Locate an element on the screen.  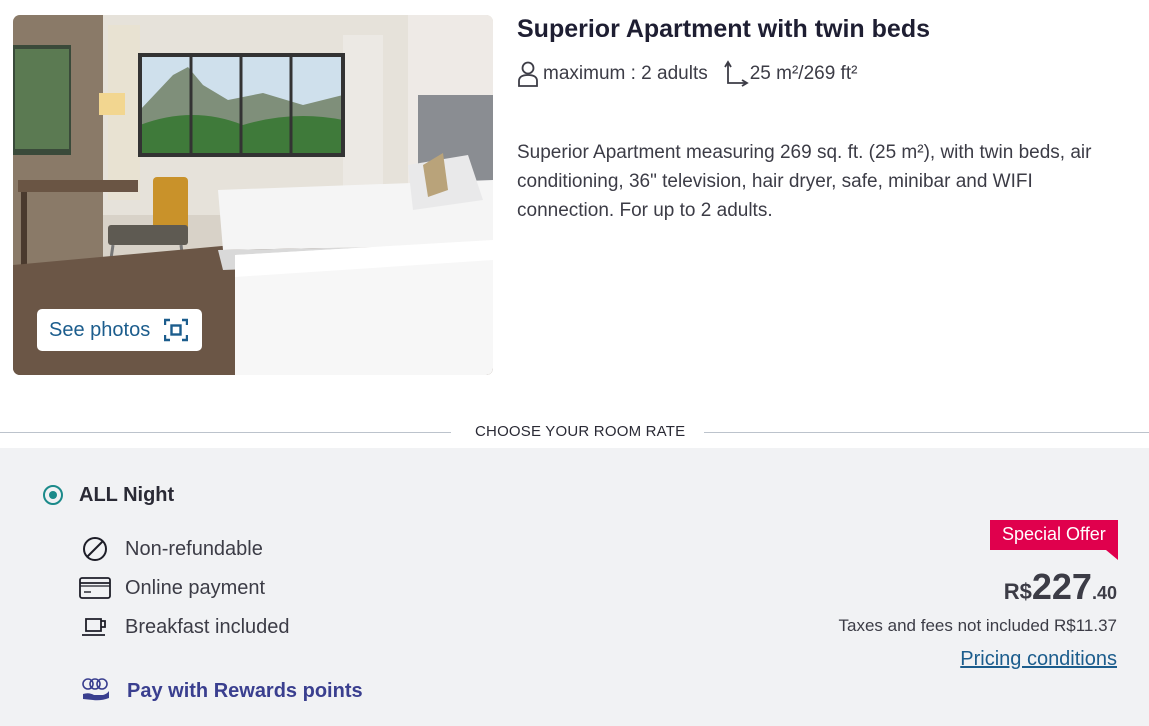
section-label: CHOOSE YOUR ROOM RATE is located at coordinates (580, 431).